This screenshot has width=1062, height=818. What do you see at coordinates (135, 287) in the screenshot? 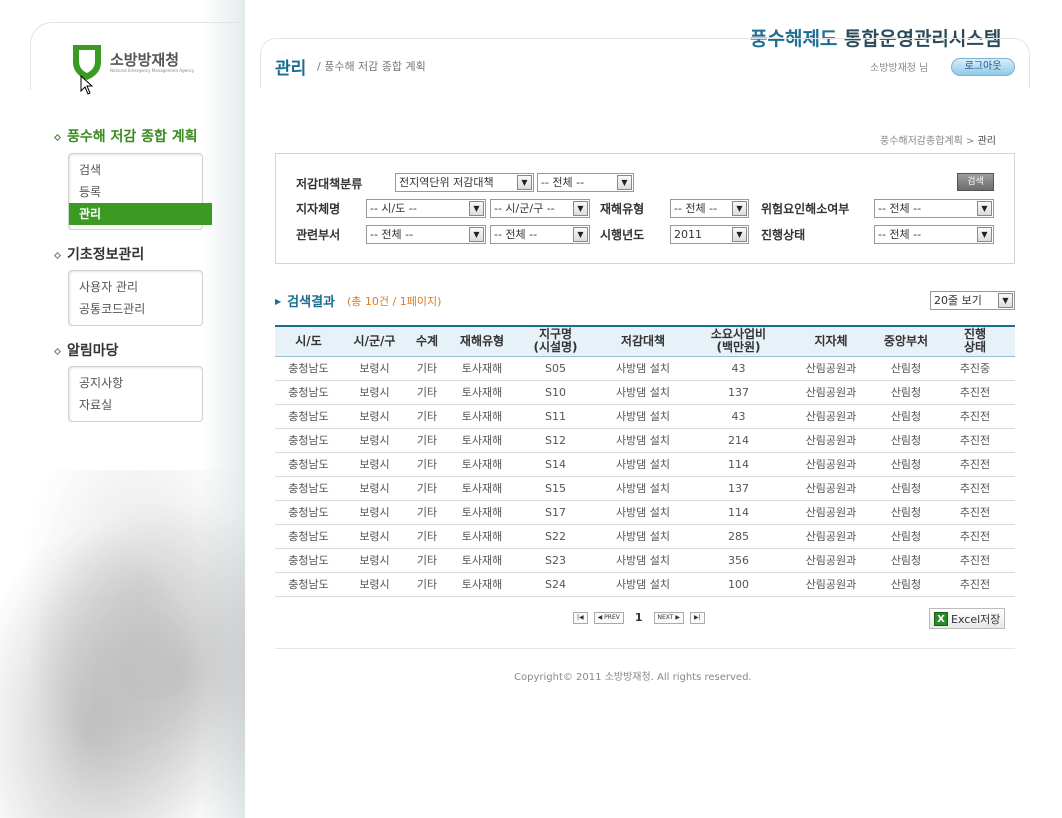
I see `sidebar-item-user-manage: 사용자 관리` at bounding box center [135, 287].